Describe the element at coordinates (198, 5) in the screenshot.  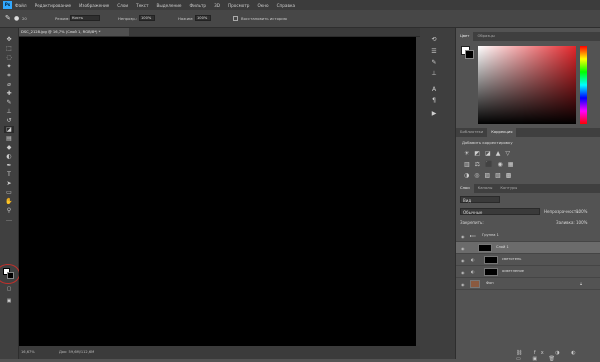
I see `menu-filter: Фильтр` at that location.